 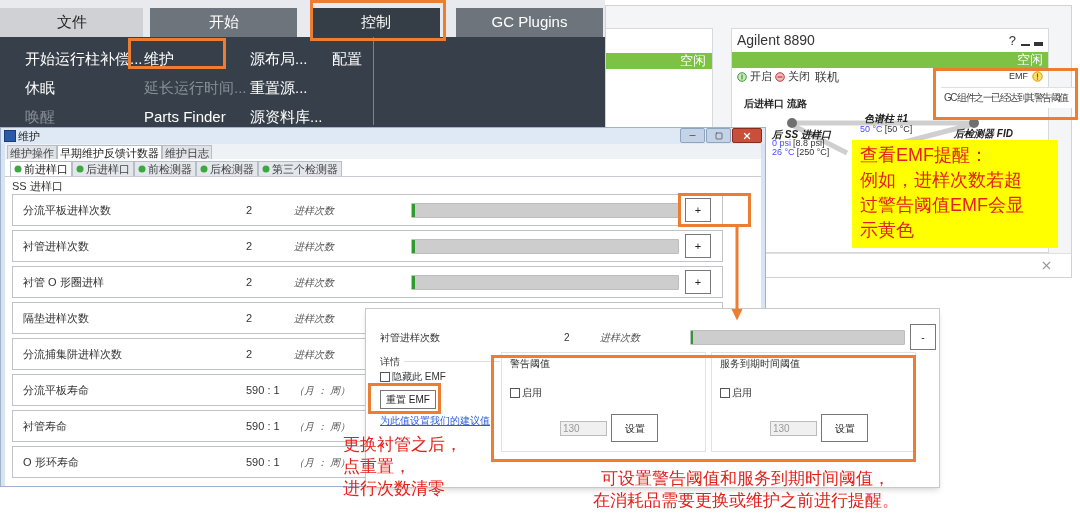 What do you see at coordinates (435, 421) in the screenshot?
I see `default-value-link: 为此值设置我们的建议值` at bounding box center [435, 421].